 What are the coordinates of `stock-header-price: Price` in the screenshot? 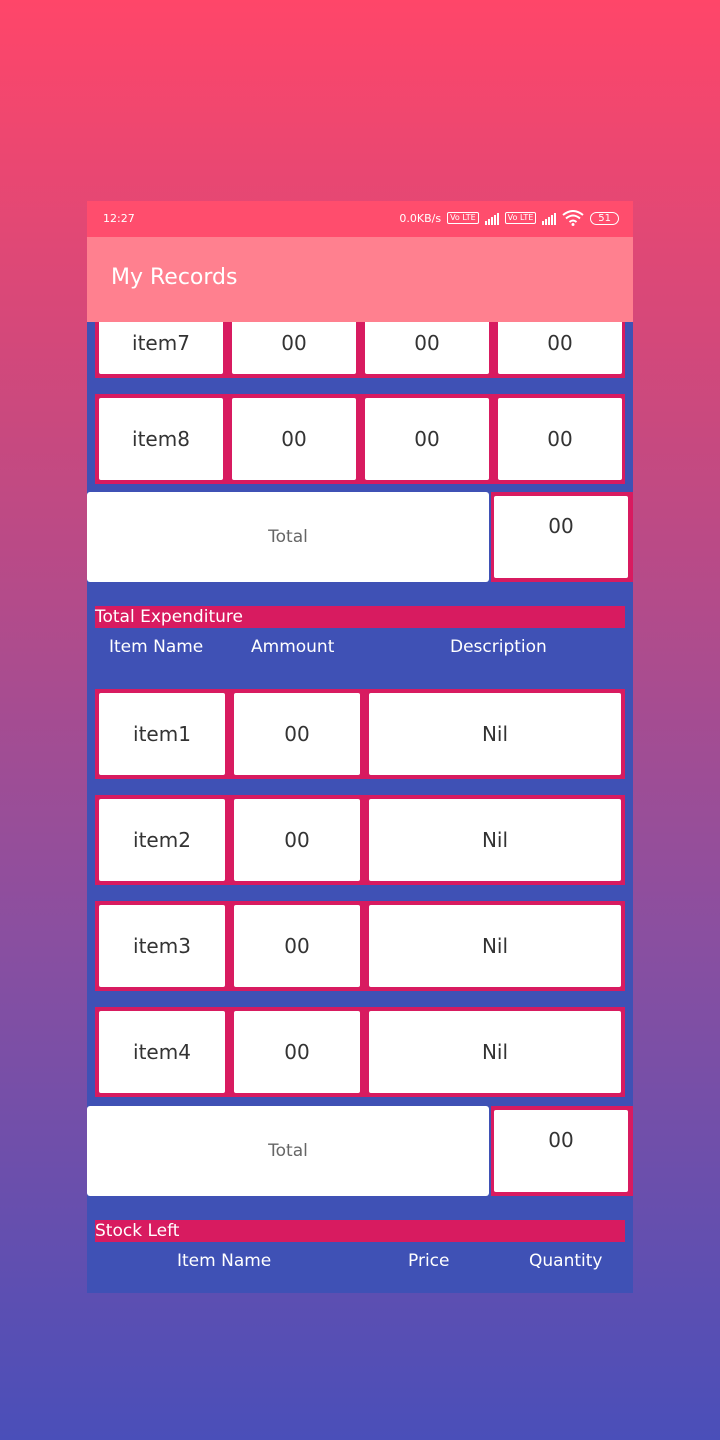 It's located at (429, 1261).